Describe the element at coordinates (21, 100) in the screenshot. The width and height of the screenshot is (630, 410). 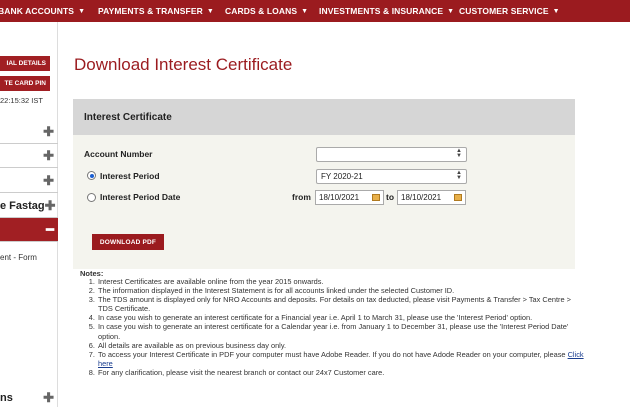
I see `session-time: 22:15:32 IST` at that location.